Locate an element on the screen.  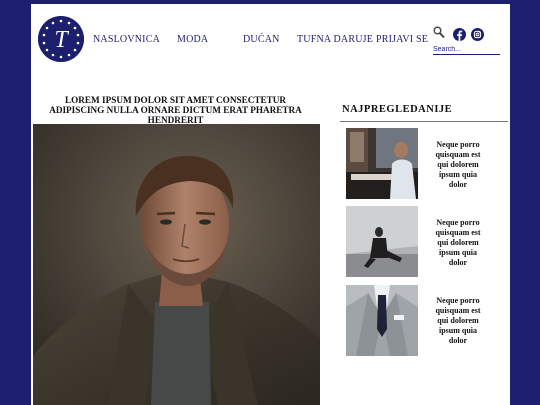
instagram-icon is located at coordinates (477, 34).